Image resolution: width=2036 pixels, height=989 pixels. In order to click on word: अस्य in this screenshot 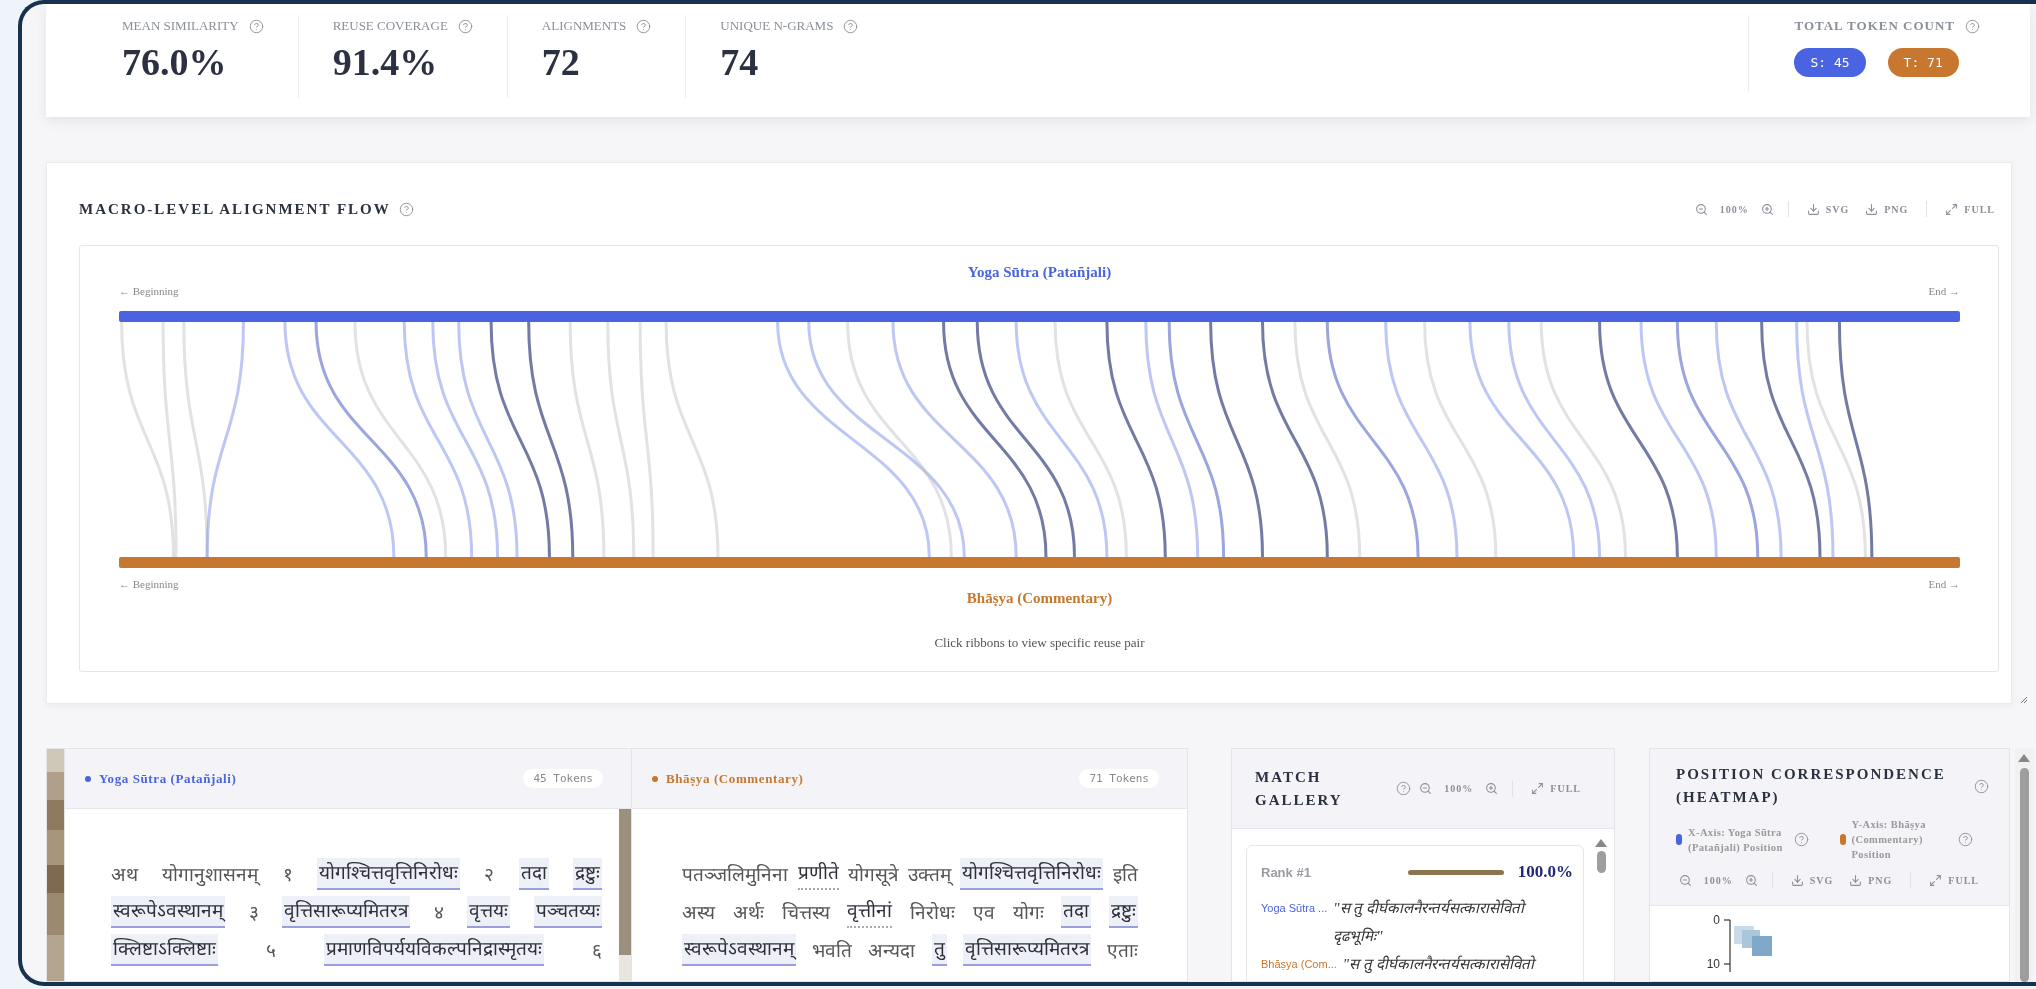, I will do `click(698, 913)`.